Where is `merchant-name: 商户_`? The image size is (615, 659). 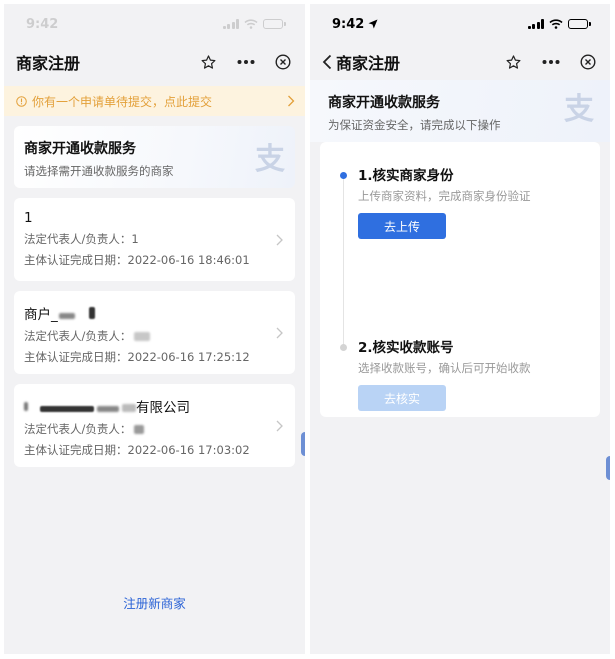
merchant-name: 商户_ is located at coordinates (41, 315).